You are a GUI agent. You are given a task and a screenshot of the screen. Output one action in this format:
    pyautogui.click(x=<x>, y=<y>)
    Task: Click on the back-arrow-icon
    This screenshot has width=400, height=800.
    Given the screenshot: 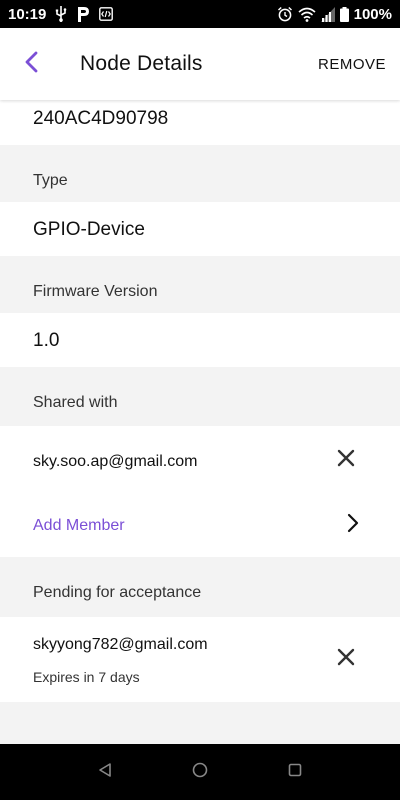 What is the action you would take?
    pyautogui.click(x=32, y=64)
    